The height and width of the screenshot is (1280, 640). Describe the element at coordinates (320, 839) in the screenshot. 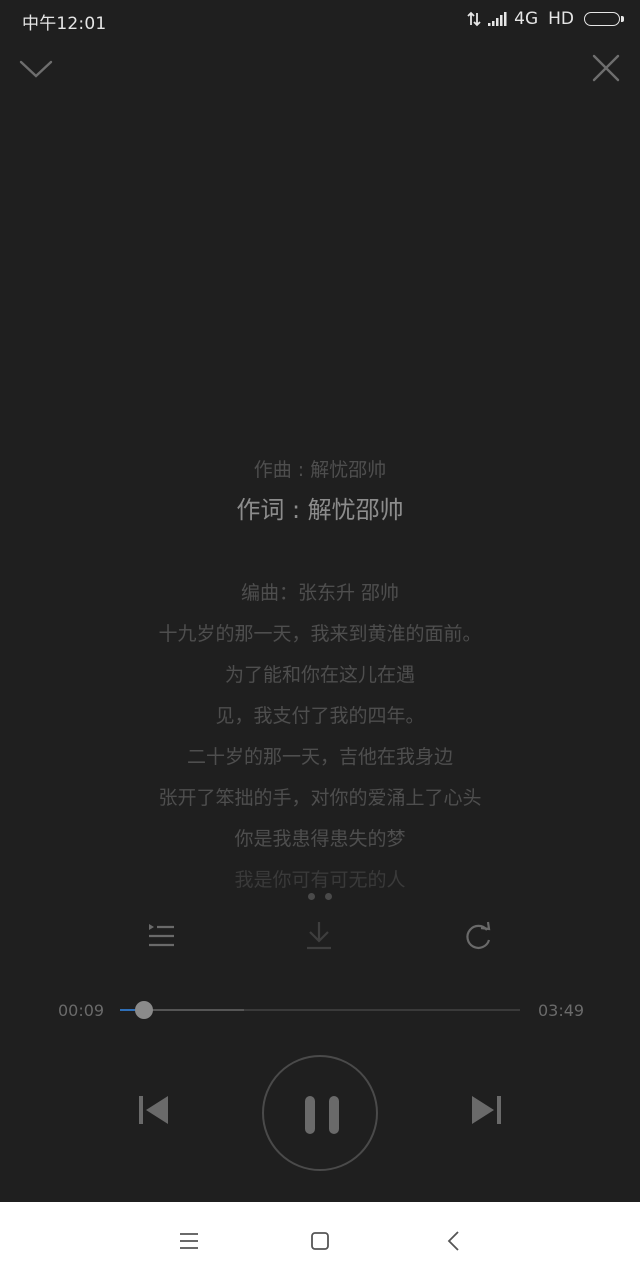

I see `lyric-line: 你是我患得患失的梦` at that location.